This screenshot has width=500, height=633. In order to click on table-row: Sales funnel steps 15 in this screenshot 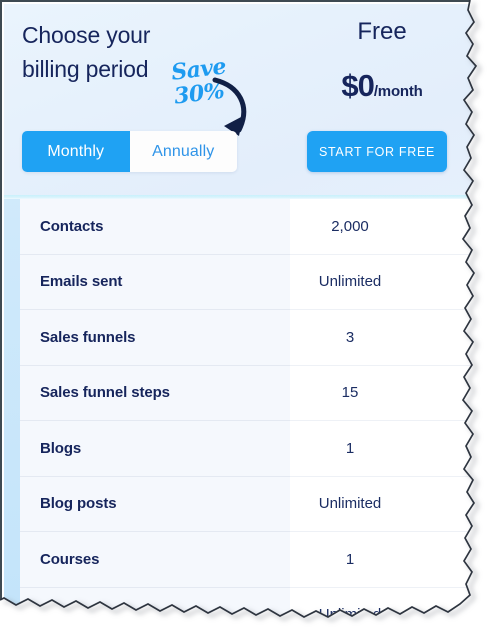, I will do `click(248, 393)`.